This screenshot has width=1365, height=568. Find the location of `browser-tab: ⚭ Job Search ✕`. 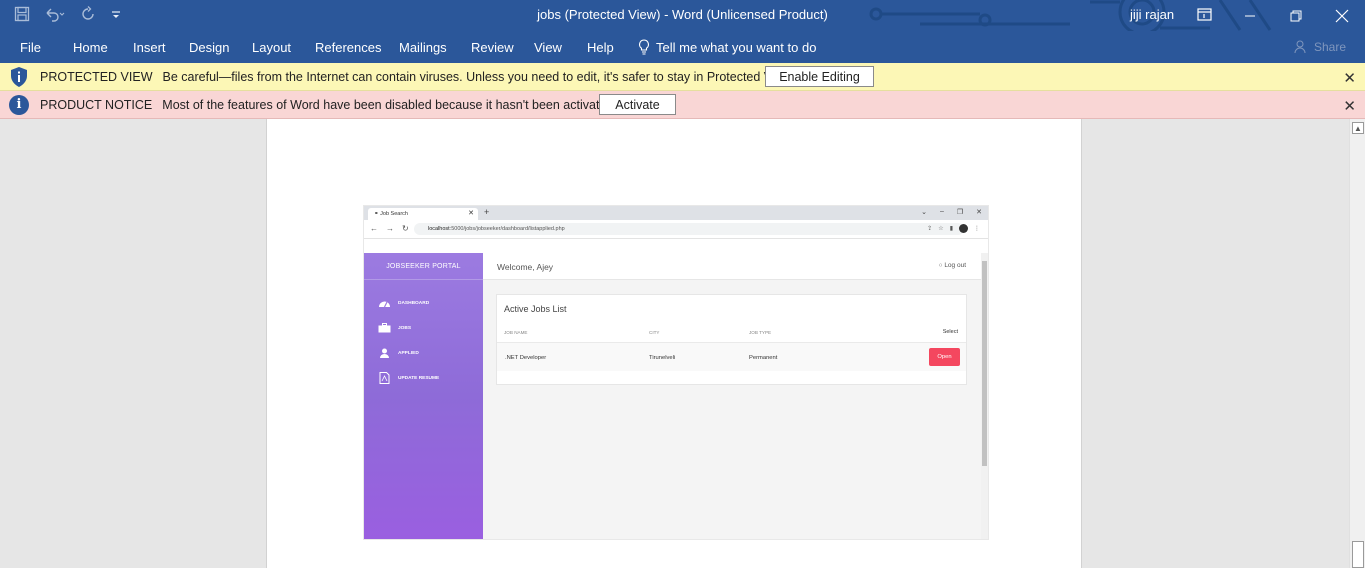

browser-tab: ⚭ Job Search ✕ is located at coordinates (423, 214).